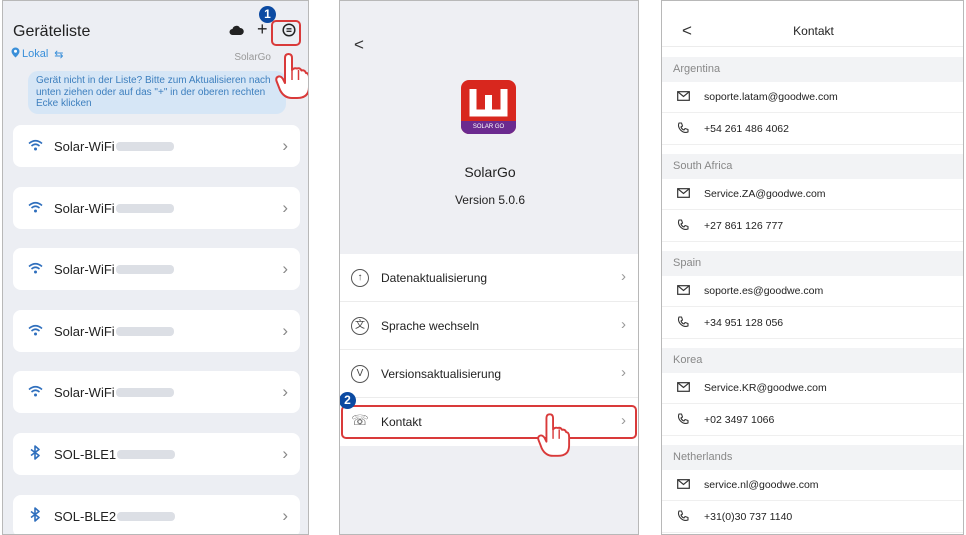 This screenshot has width=966, height=535. What do you see at coordinates (765, 194) in the screenshot?
I see `email-address: Service.ZA@goodwe.com` at bounding box center [765, 194].